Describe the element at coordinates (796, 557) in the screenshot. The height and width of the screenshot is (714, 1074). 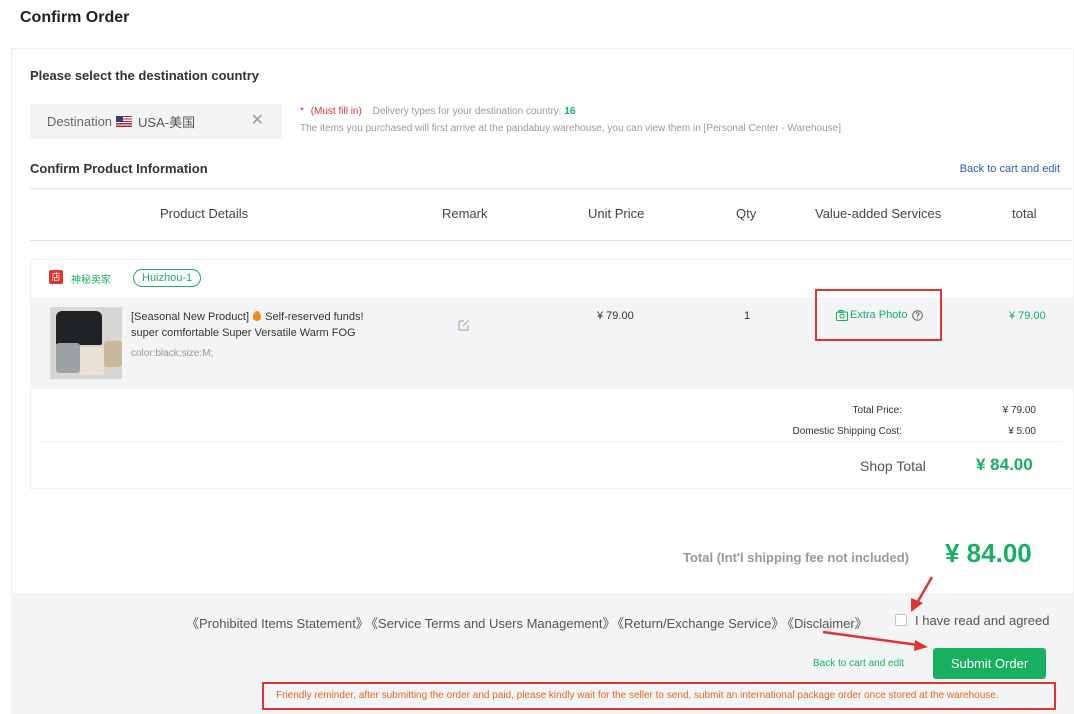
I see `grand-total-label: Total (Int'l shipping fee not included)` at that location.